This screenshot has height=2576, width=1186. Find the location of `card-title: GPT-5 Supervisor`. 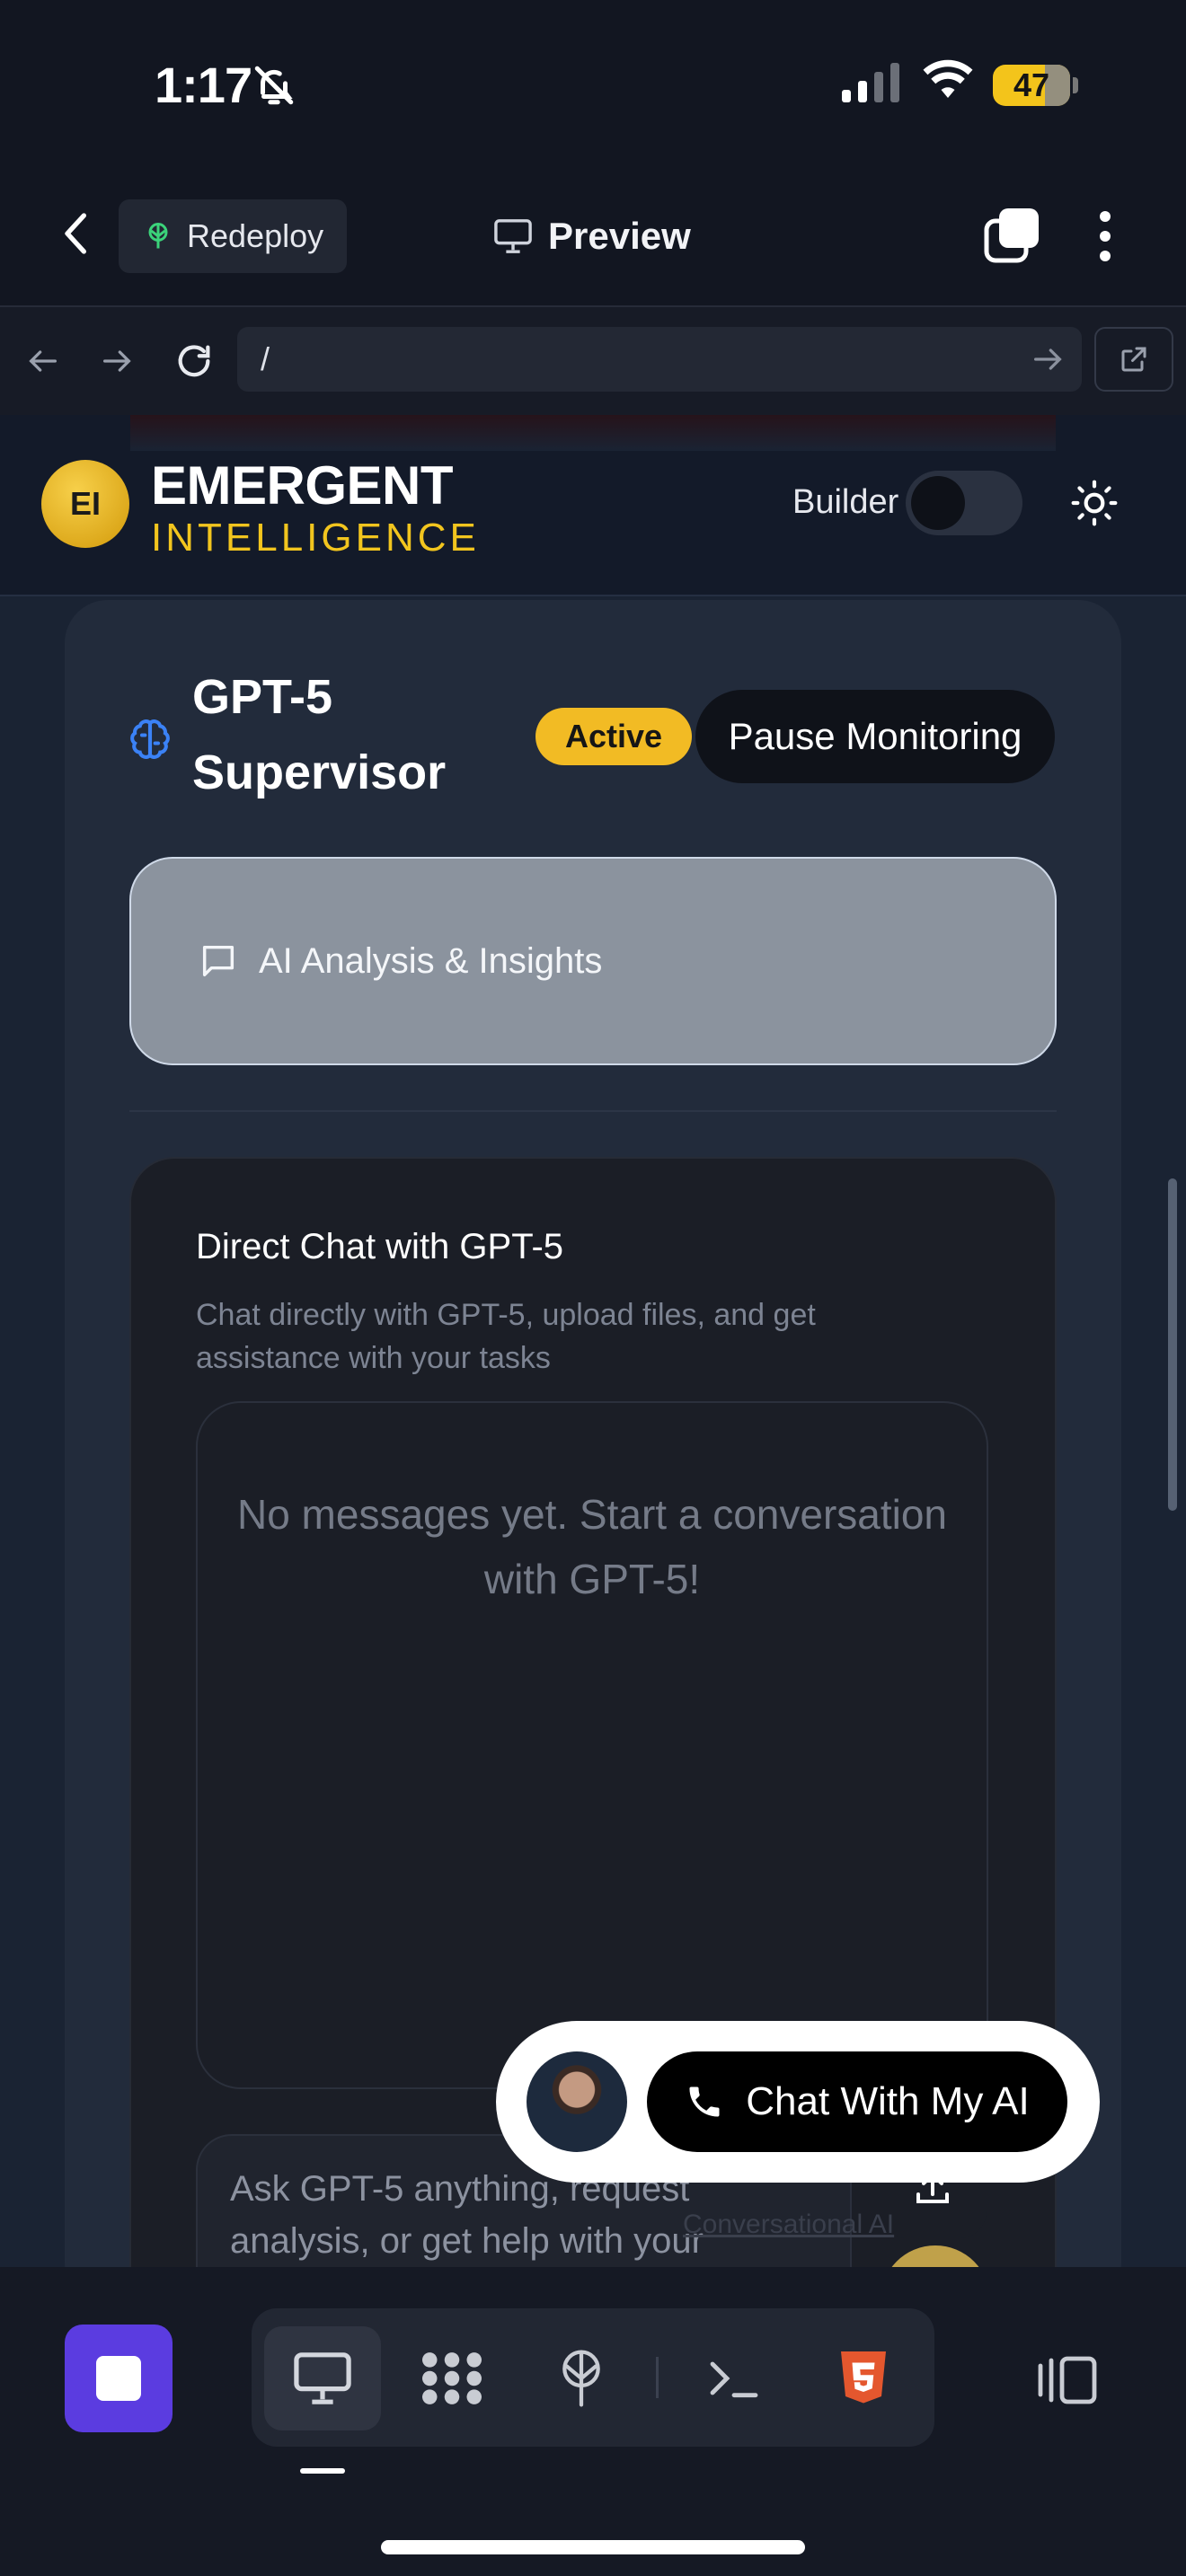

card-title: GPT-5 Supervisor is located at coordinates (327, 734).